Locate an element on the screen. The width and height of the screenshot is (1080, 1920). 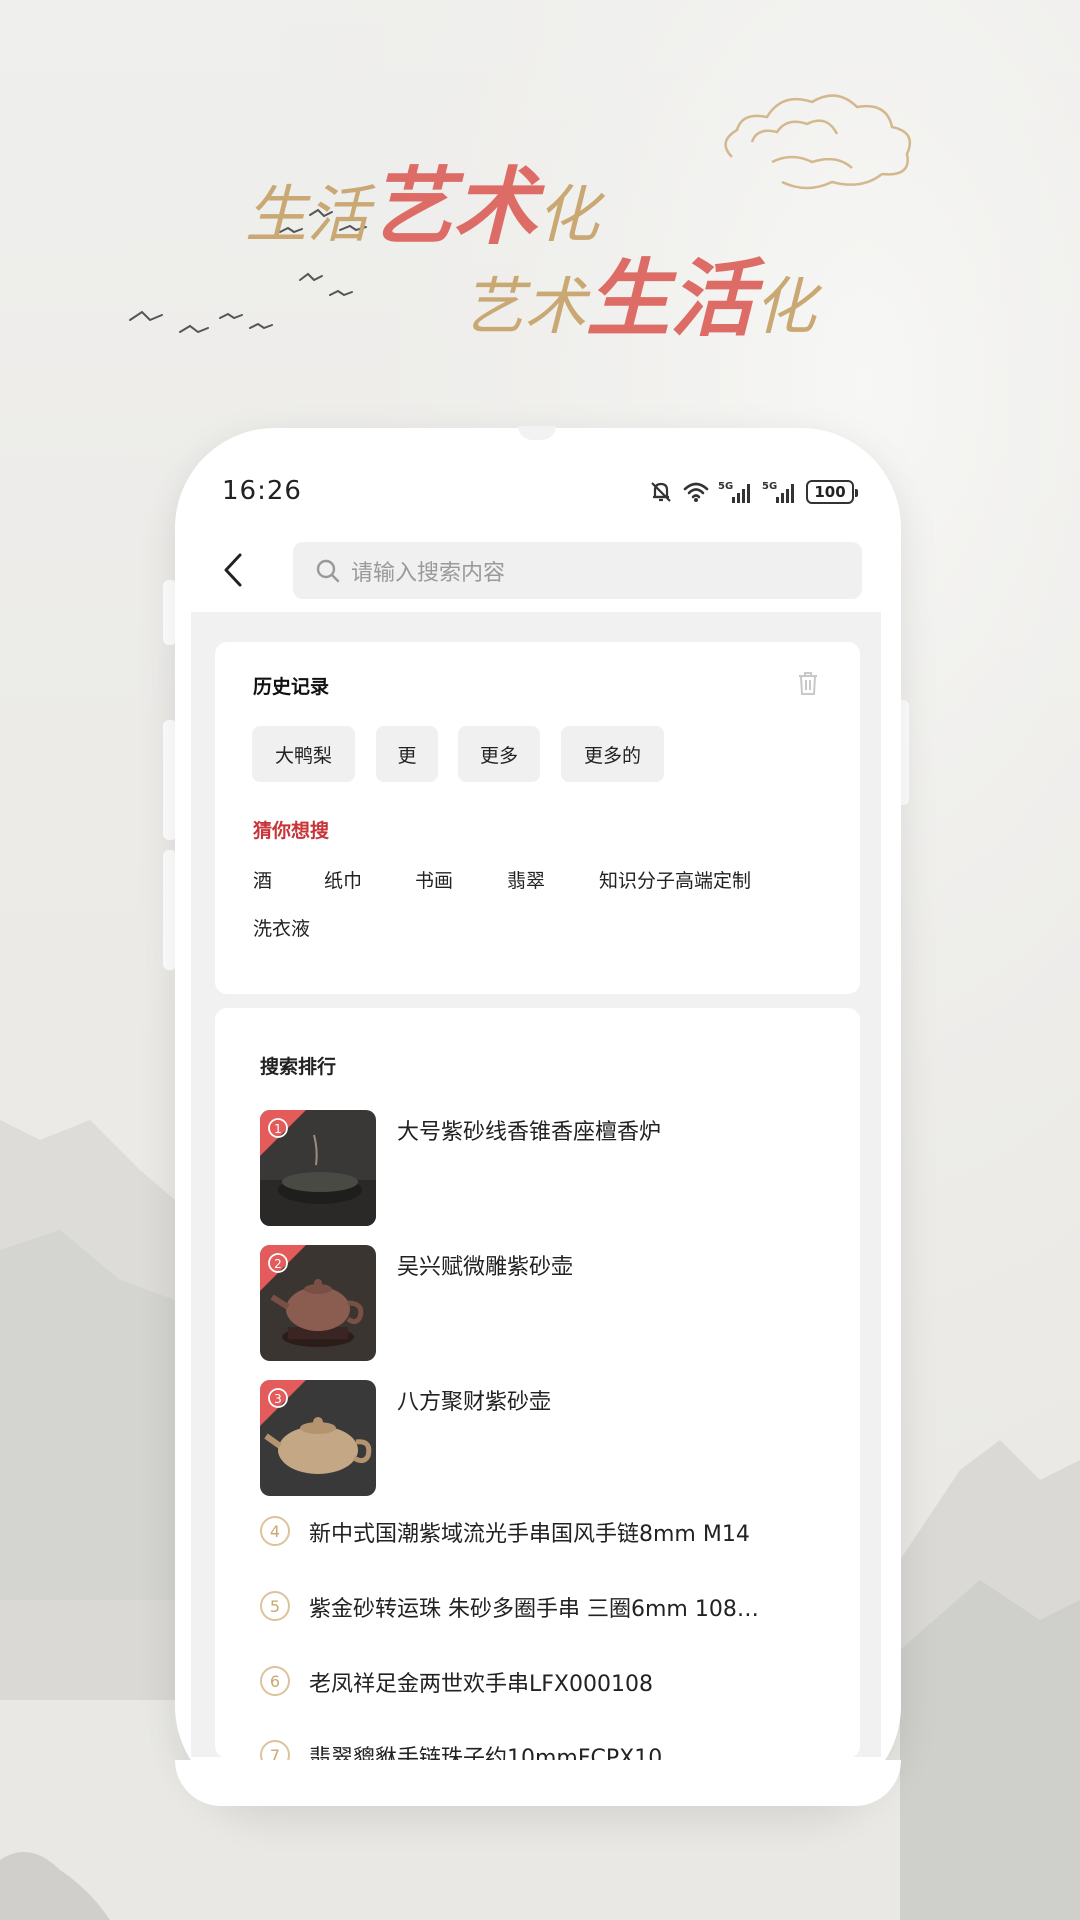
rank-number: 4 is located at coordinates (275, 1531).